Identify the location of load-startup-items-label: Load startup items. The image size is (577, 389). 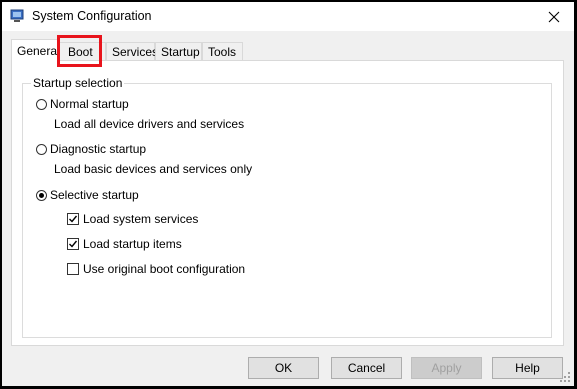
(132, 244).